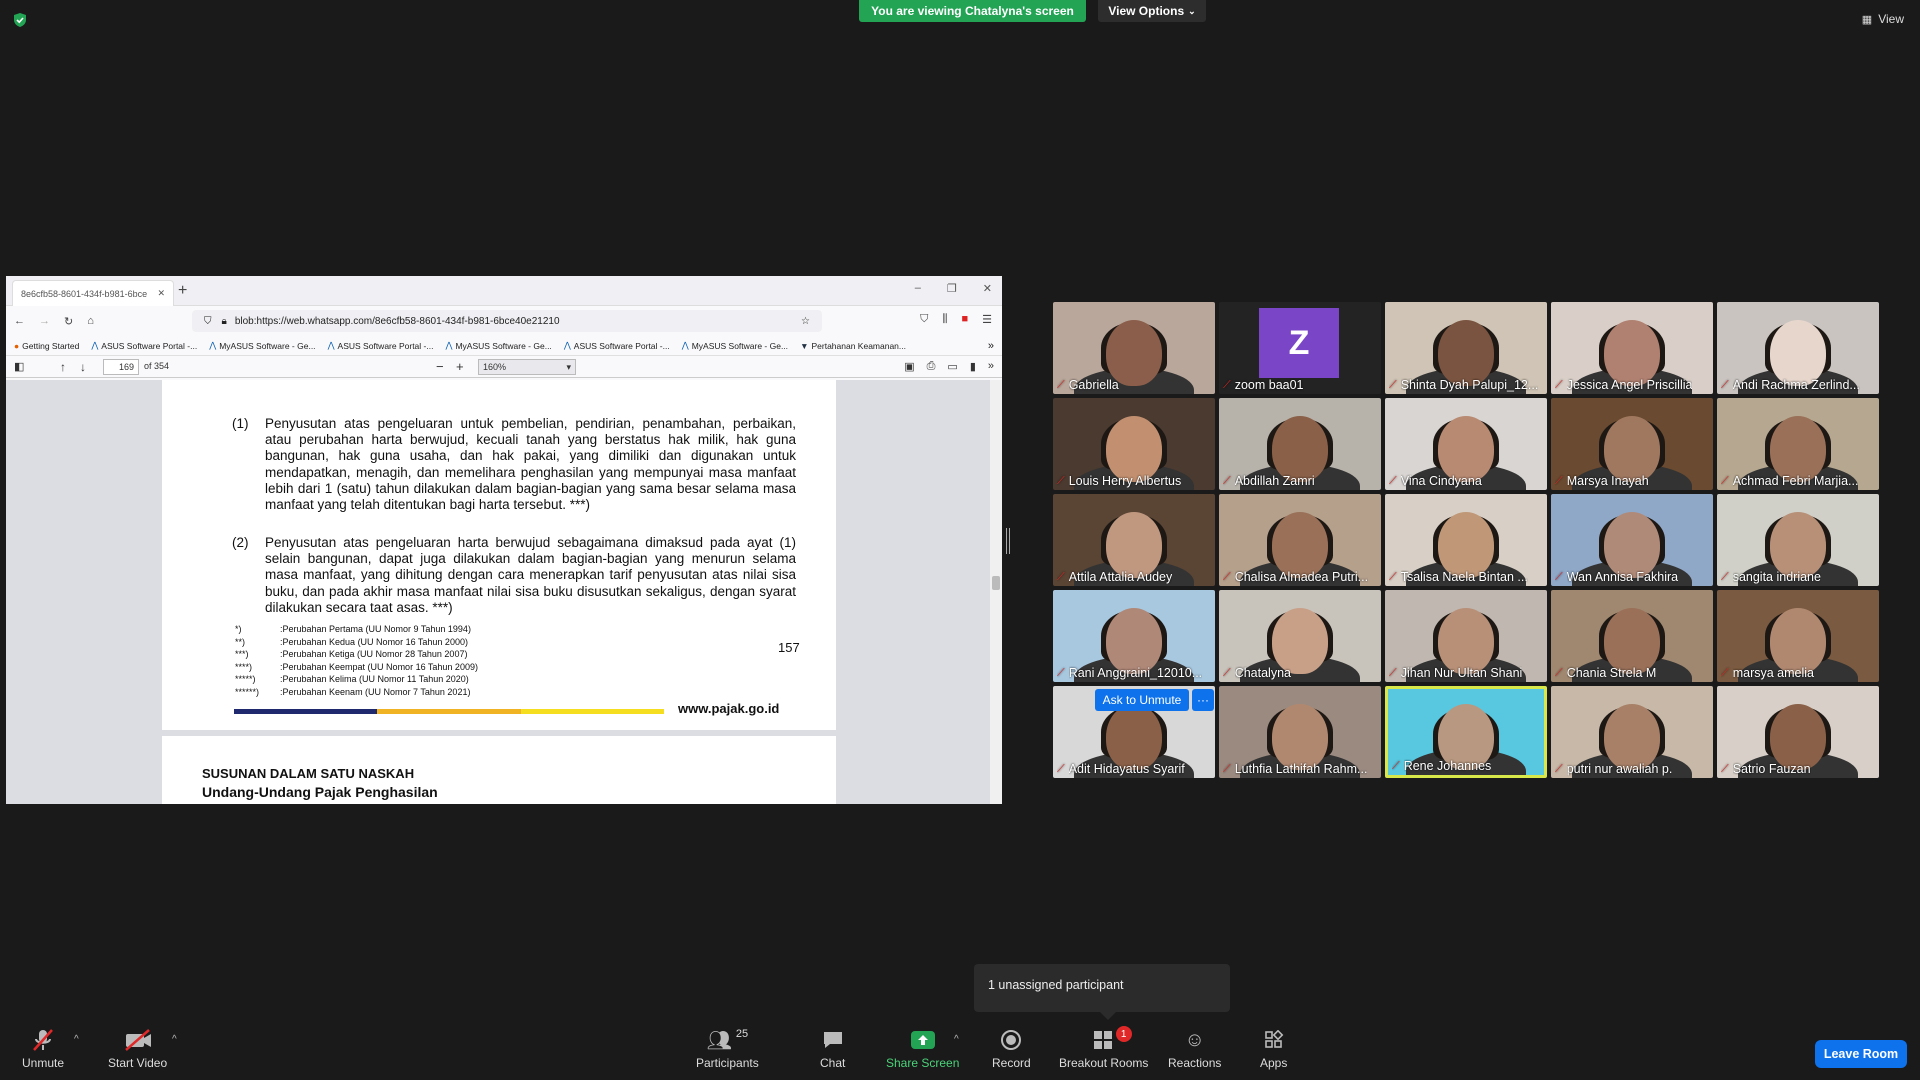 The width and height of the screenshot is (1920, 1080). Describe the element at coordinates (440, 366) in the screenshot. I see `zoom-out-icon: −` at that location.